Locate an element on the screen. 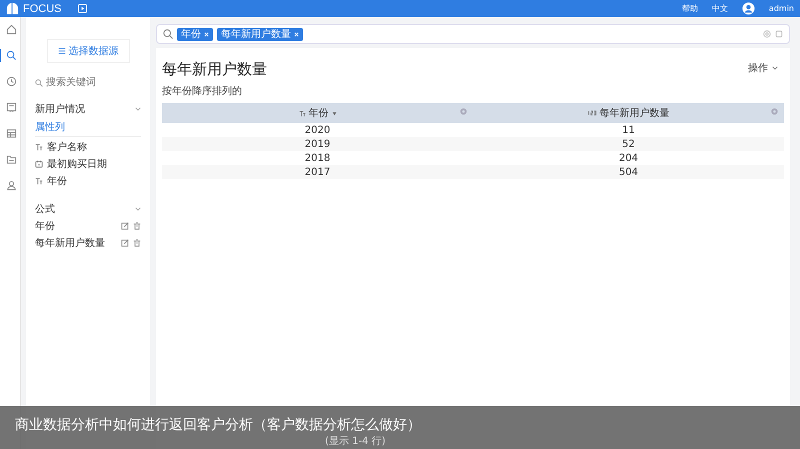  result-title: 每年新用户数量 is located at coordinates (214, 69).